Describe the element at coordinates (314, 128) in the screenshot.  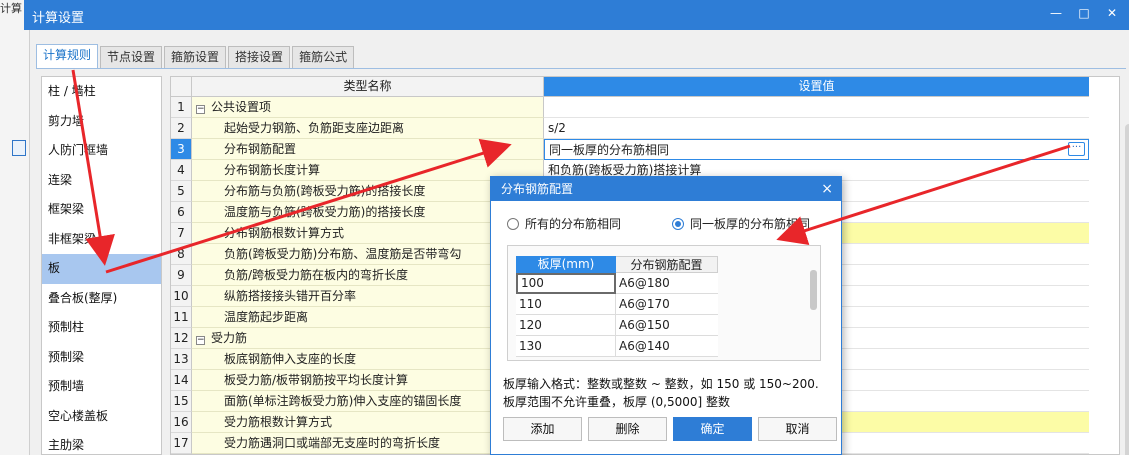
I see `setting-name-text: 起始受力钢筋、负筋距支座边距离` at that location.